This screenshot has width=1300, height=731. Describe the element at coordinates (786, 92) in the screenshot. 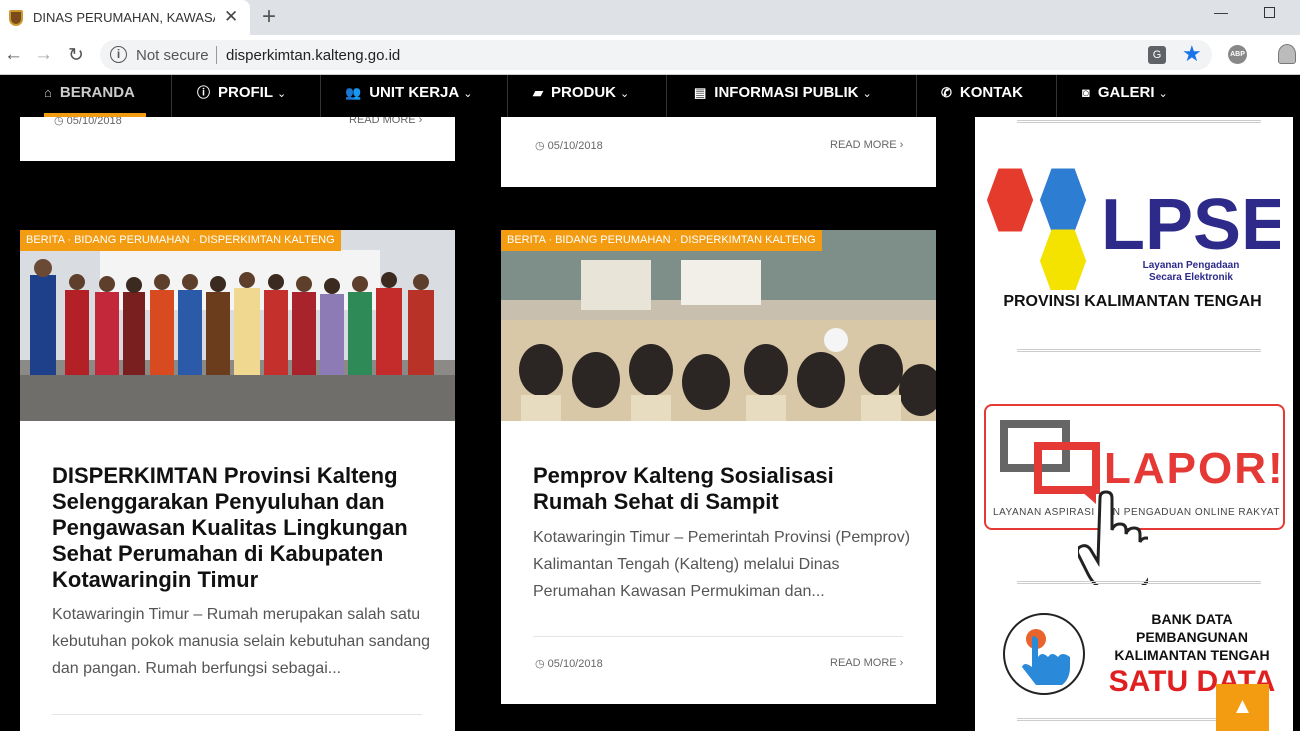

I see `nav-label: INFORMASI PUBLIK` at that location.